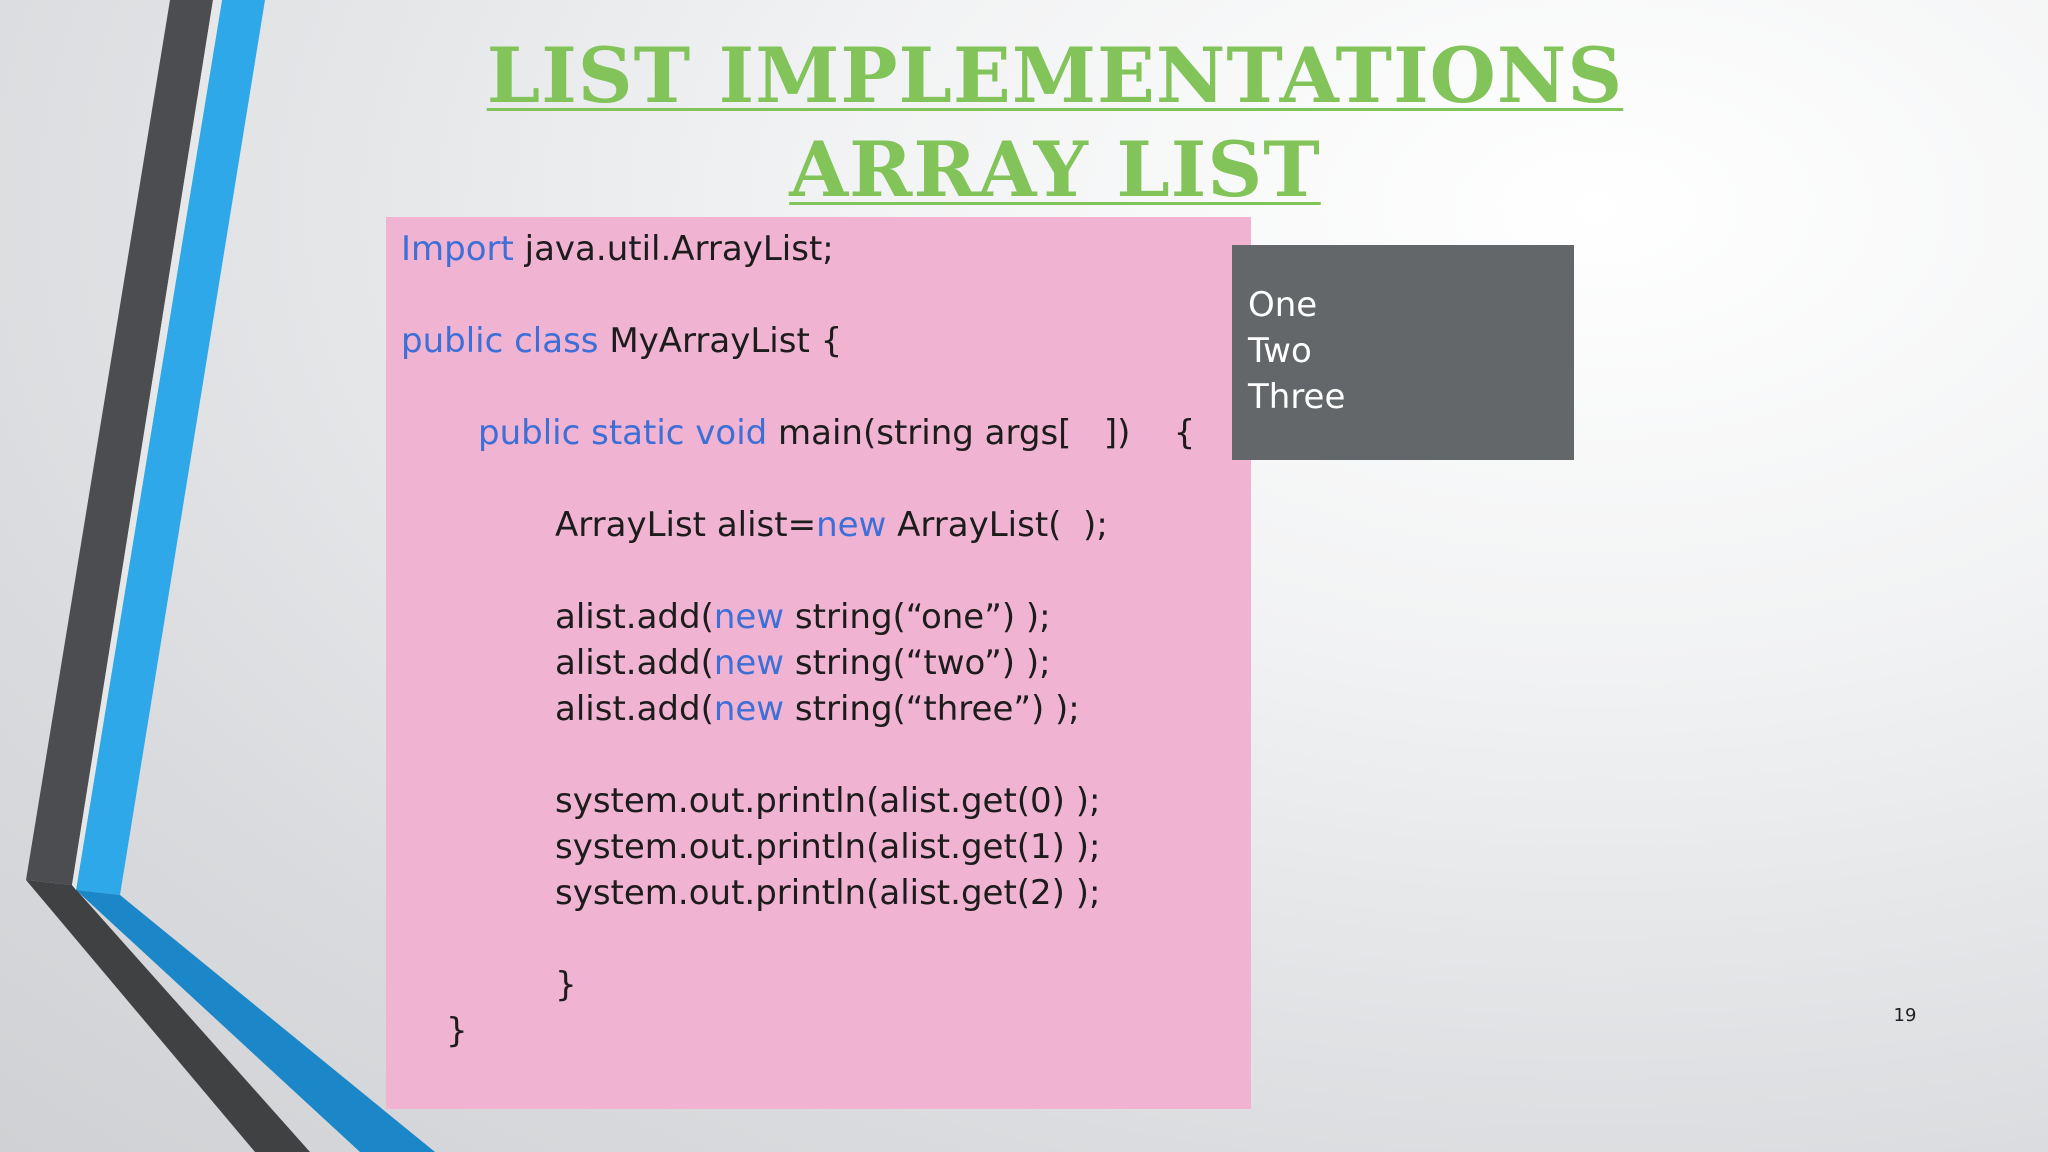  I want to click on code-line-add-two: alist.add(new string(“two”) );, so click(803, 663).